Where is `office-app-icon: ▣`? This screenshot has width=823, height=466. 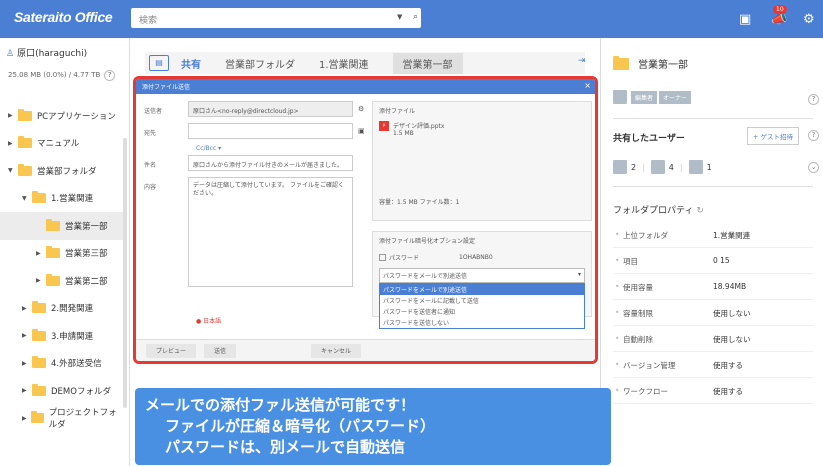 office-app-icon: ▣ is located at coordinates (745, 19).